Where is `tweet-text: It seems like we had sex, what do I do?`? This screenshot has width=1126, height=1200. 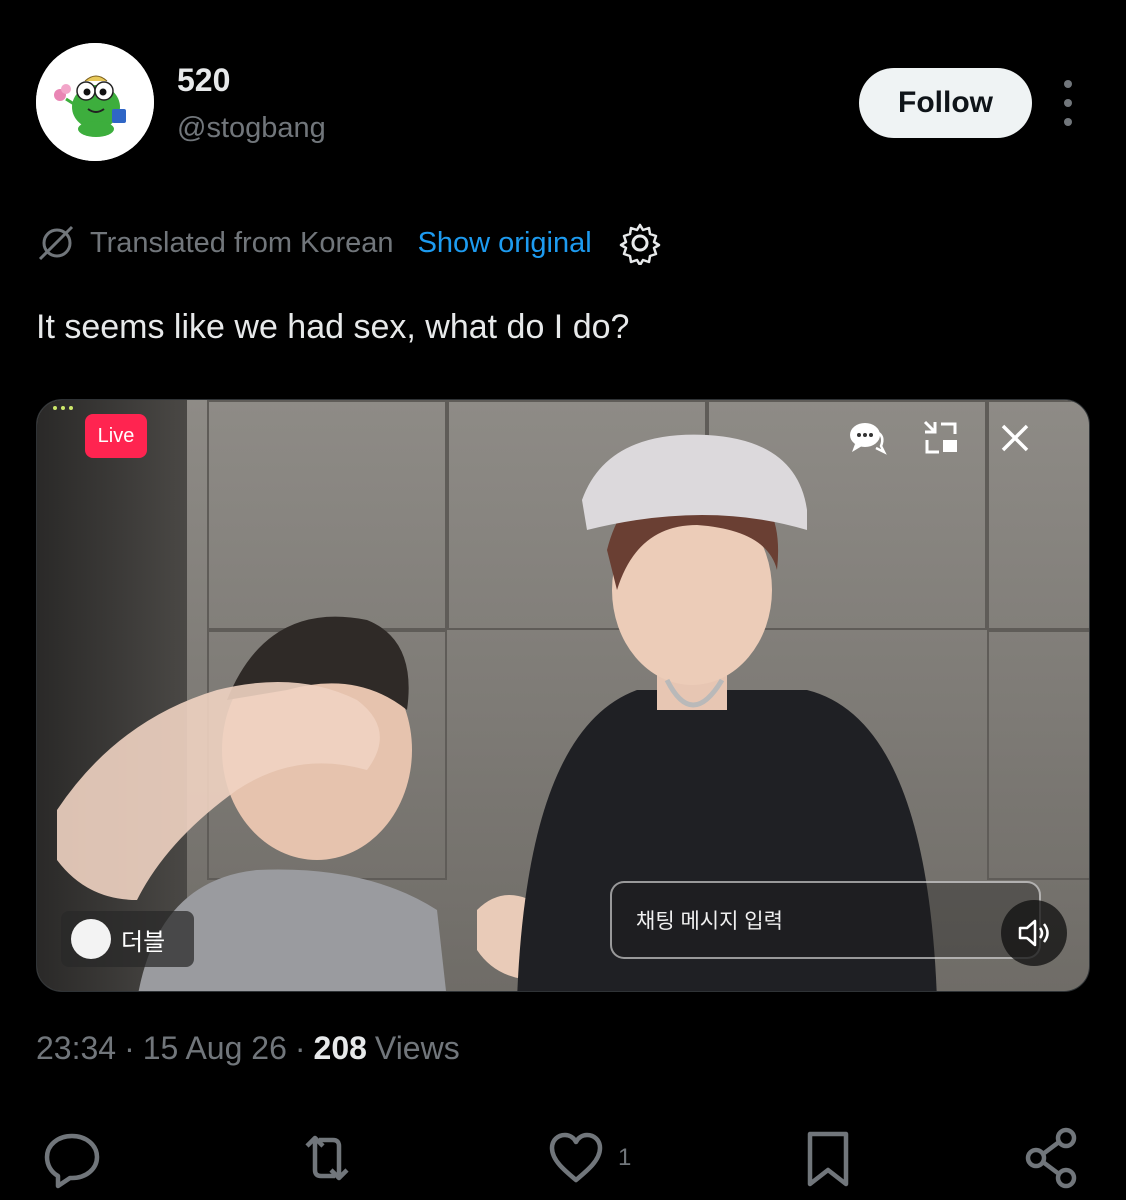 tweet-text: It seems like we had sex, what do I do? is located at coordinates (333, 327).